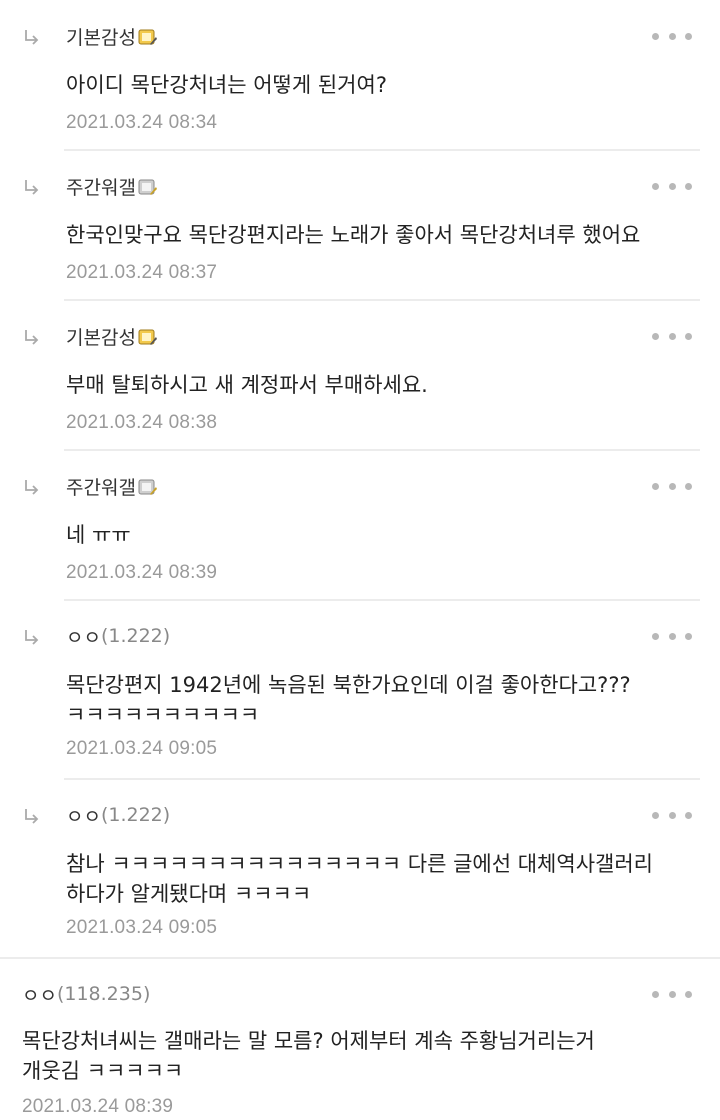 The height and width of the screenshot is (1120, 720). I want to click on comment-item: 주간워갤 네 ㅠㅠ 2021.03.24 08:39, so click(360, 534).